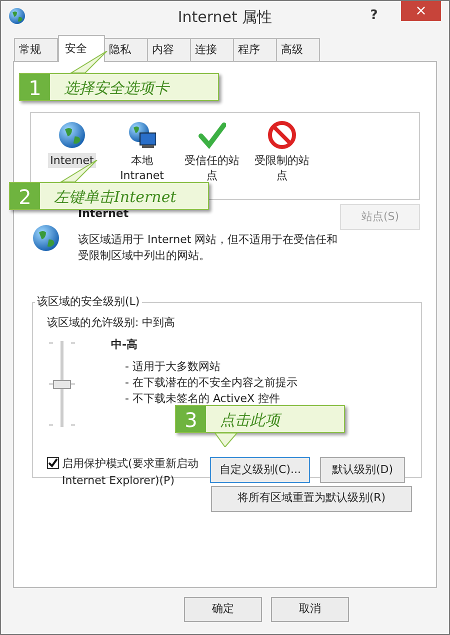  What do you see at coordinates (134, 472) in the screenshot?
I see `checkbox-label: 启用保护模式(要求重新启动 Internet Explorer)(P)` at bounding box center [134, 472].